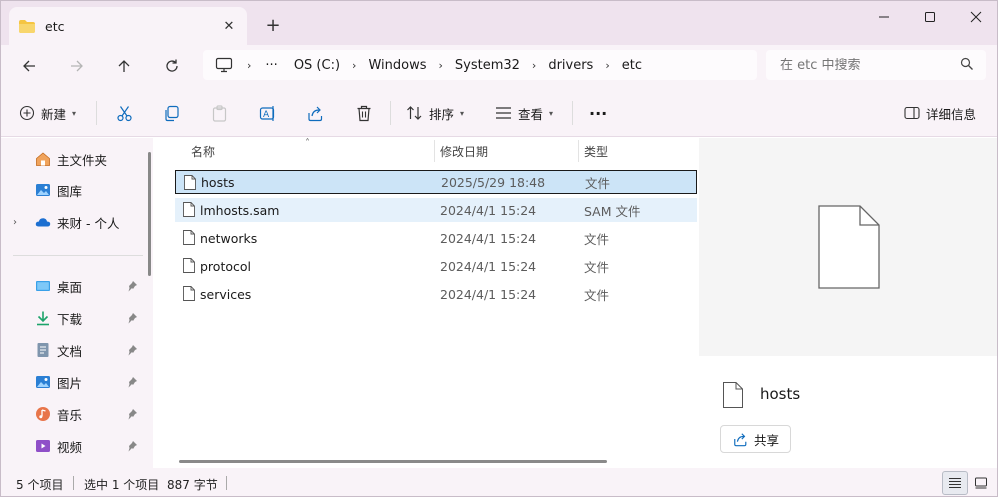 This screenshot has width=998, height=497. Describe the element at coordinates (315, 113) in the screenshot. I see `share-toolbar-button` at that location.